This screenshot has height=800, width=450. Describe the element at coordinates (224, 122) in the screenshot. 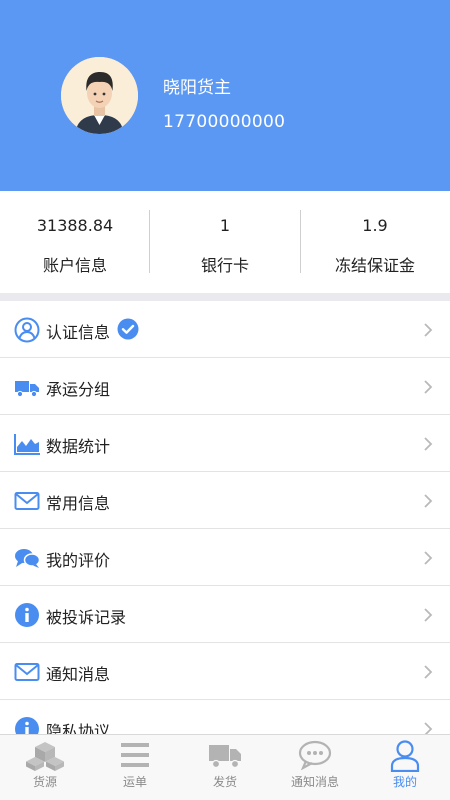

I see `user-phone: 17700000000` at that location.